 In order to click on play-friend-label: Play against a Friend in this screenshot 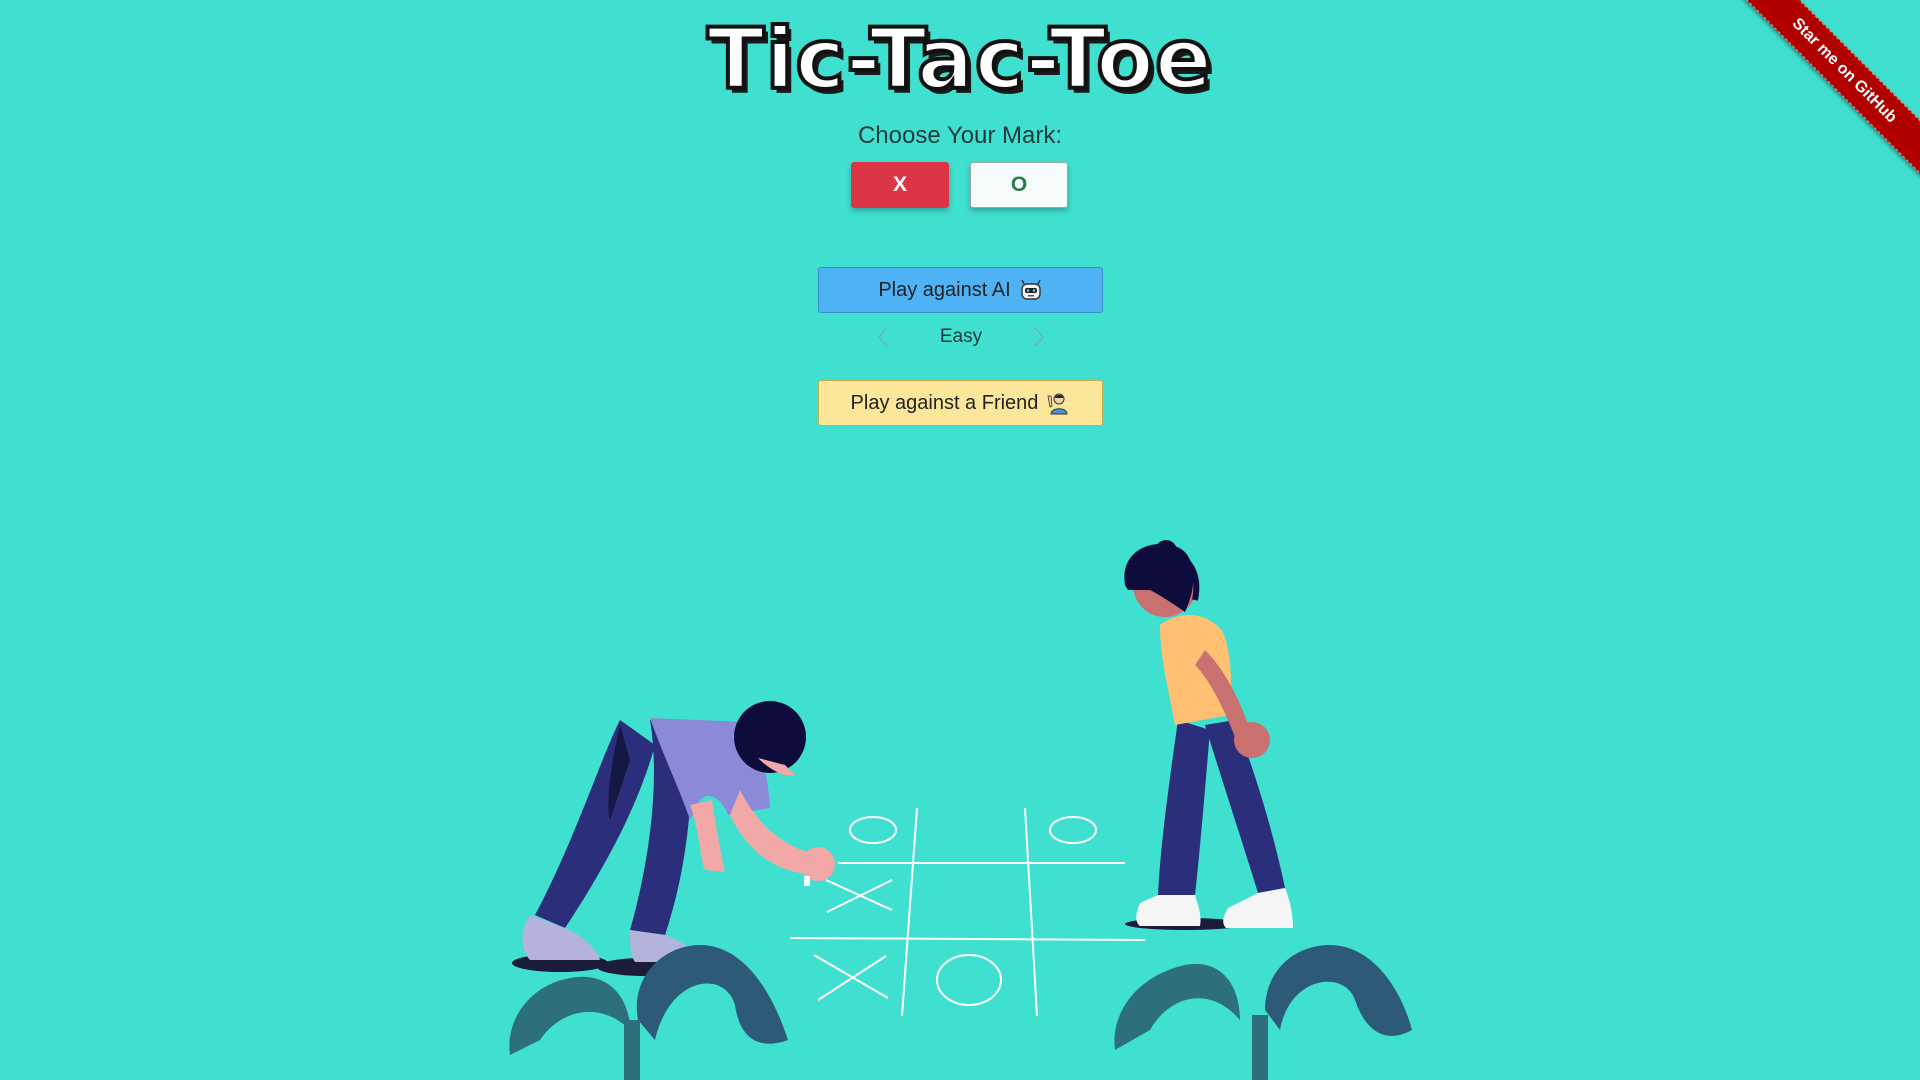, I will do `click(944, 402)`.